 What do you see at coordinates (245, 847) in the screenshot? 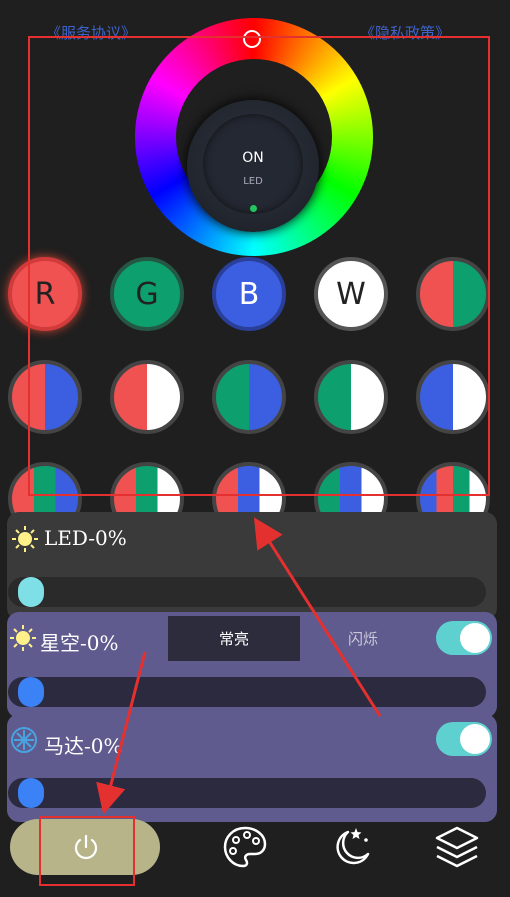
I see `palette-icon` at bounding box center [245, 847].